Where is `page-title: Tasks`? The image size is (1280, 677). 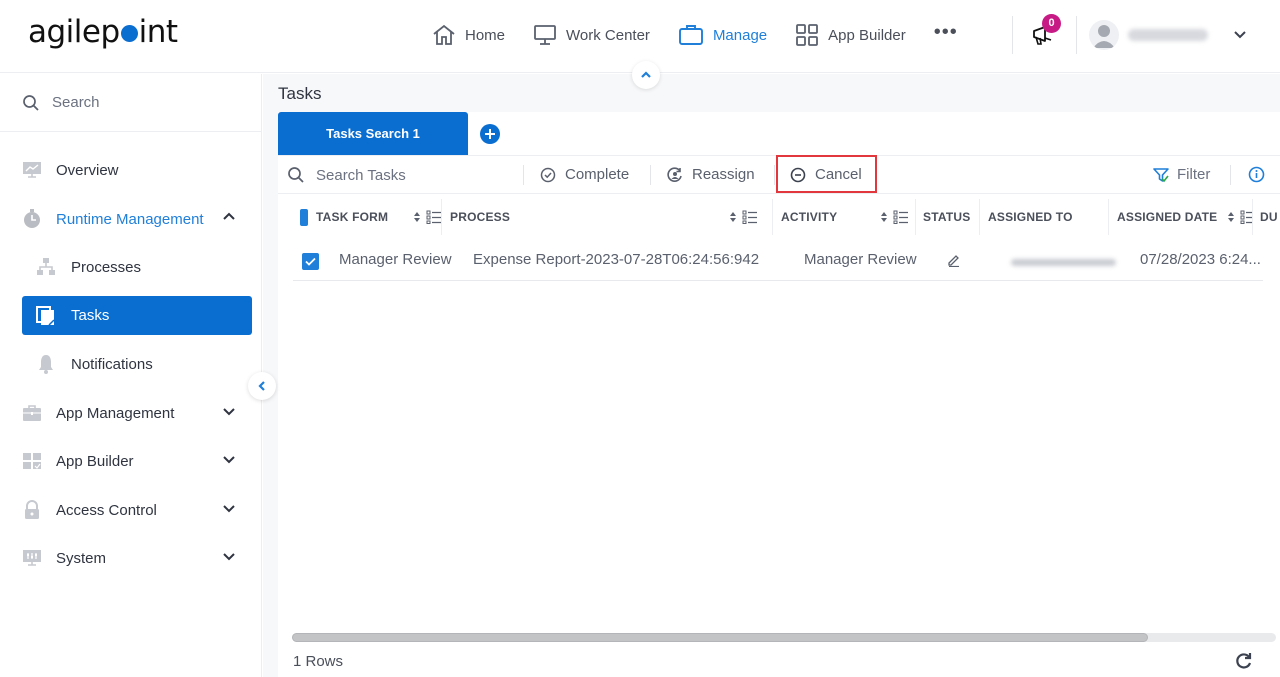
page-title: Tasks is located at coordinates (300, 93).